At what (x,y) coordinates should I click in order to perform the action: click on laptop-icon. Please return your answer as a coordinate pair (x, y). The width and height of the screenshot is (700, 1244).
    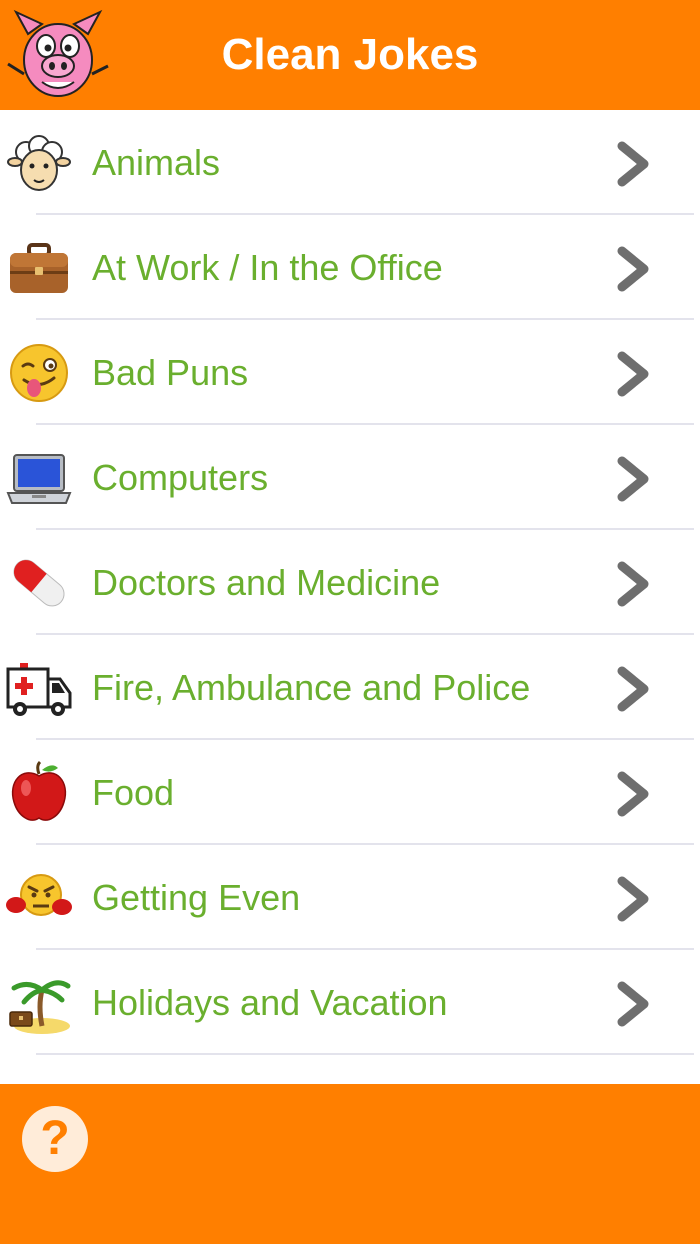
    Looking at the image, I should click on (39, 479).